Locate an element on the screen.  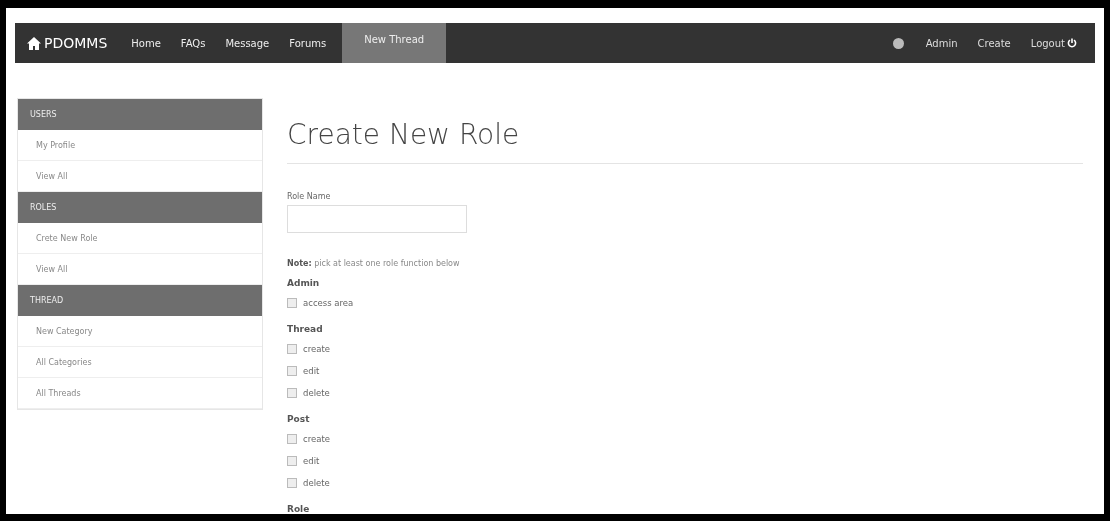
sidebar-heading: THREAD is located at coordinates (140, 300).